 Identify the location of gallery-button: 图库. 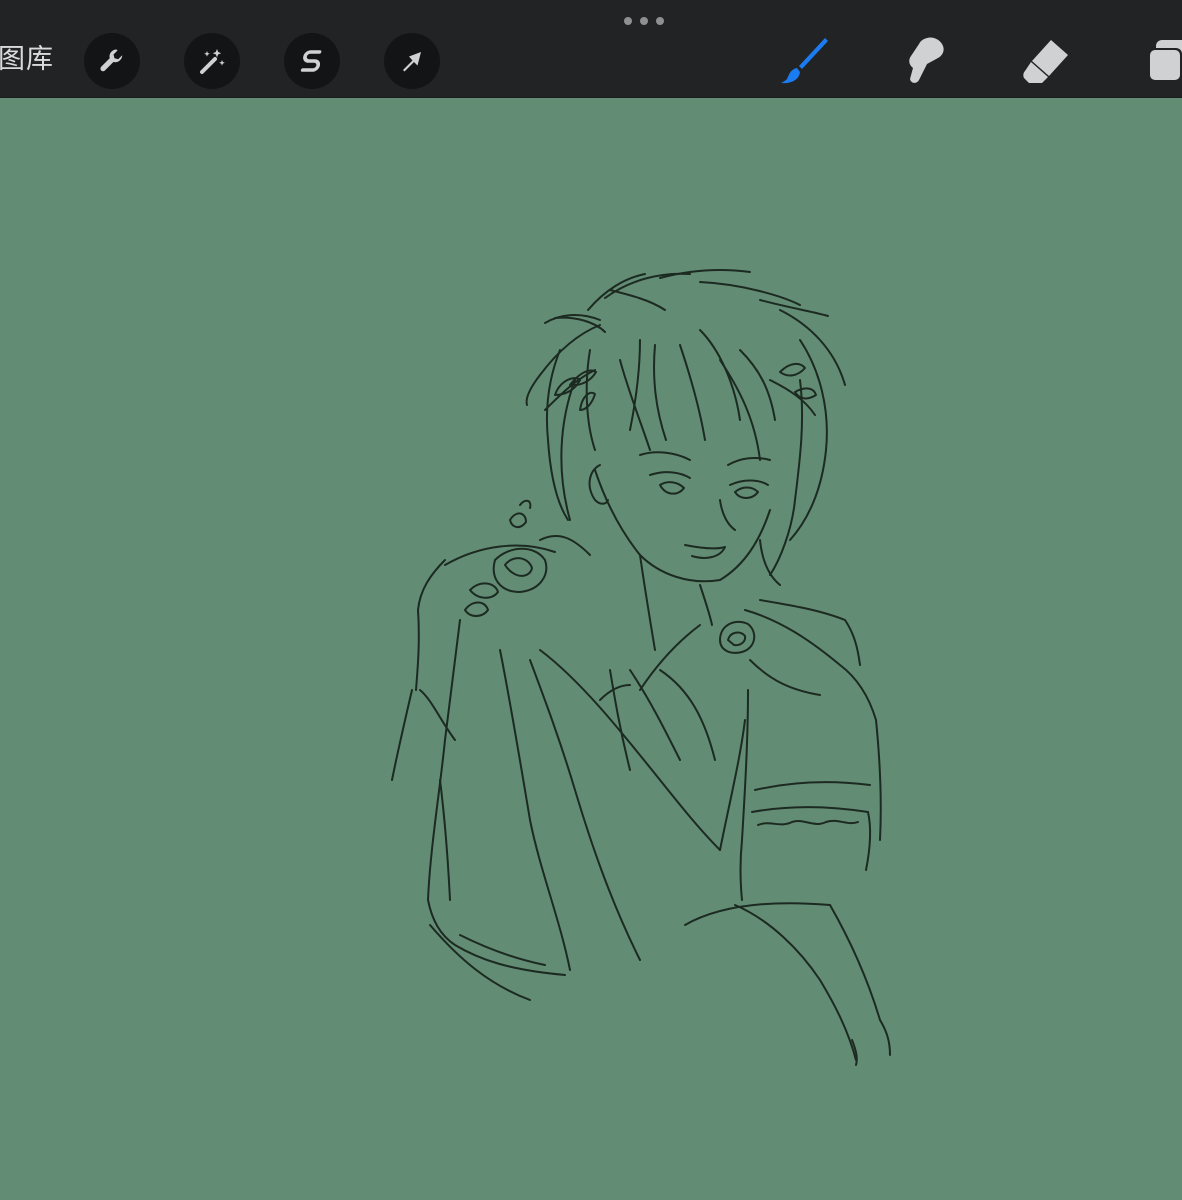
(27, 60).